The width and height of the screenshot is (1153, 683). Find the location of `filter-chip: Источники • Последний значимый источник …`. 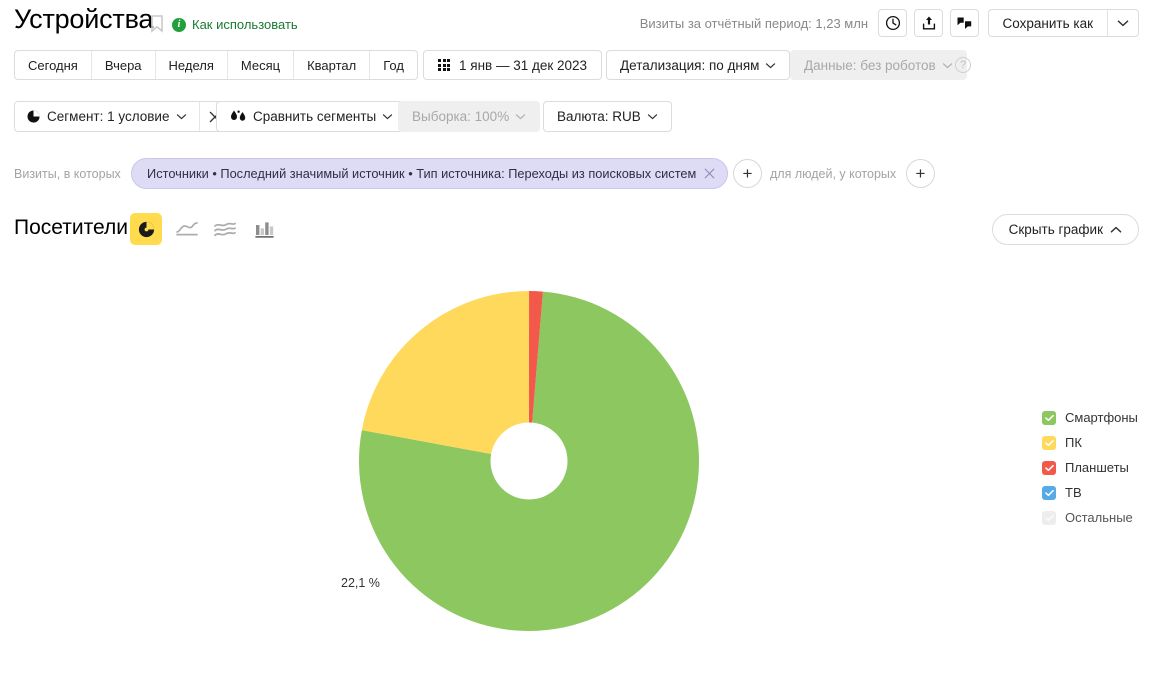

filter-chip: Источники • Последний значимый источник … is located at coordinates (430, 173).